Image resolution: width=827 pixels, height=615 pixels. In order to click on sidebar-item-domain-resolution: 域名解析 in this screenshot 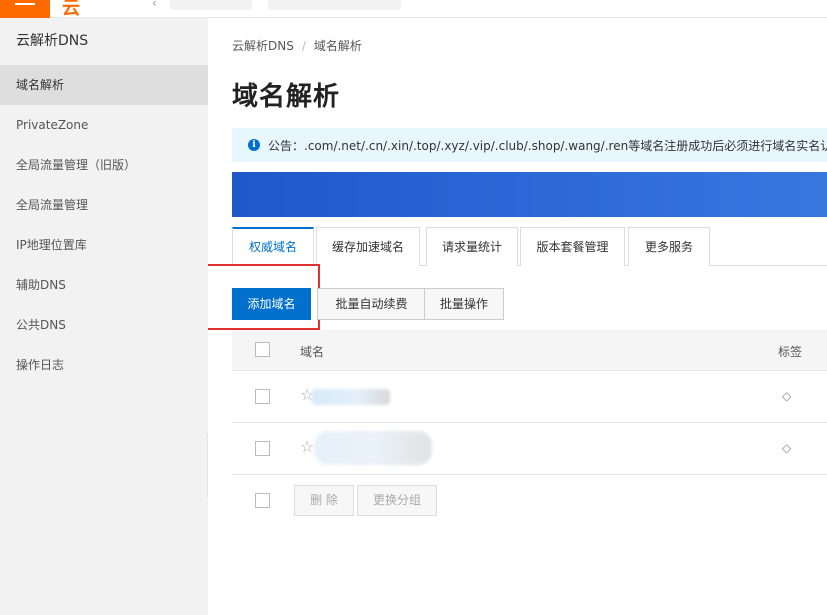, I will do `click(104, 85)`.